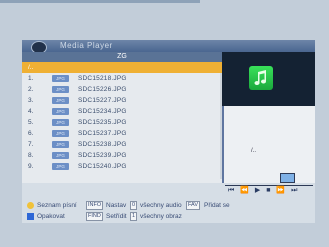  What do you see at coordinates (168, 47) in the screenshot?
I see `title-bar: Media Player` at bounding box center [168, 47].